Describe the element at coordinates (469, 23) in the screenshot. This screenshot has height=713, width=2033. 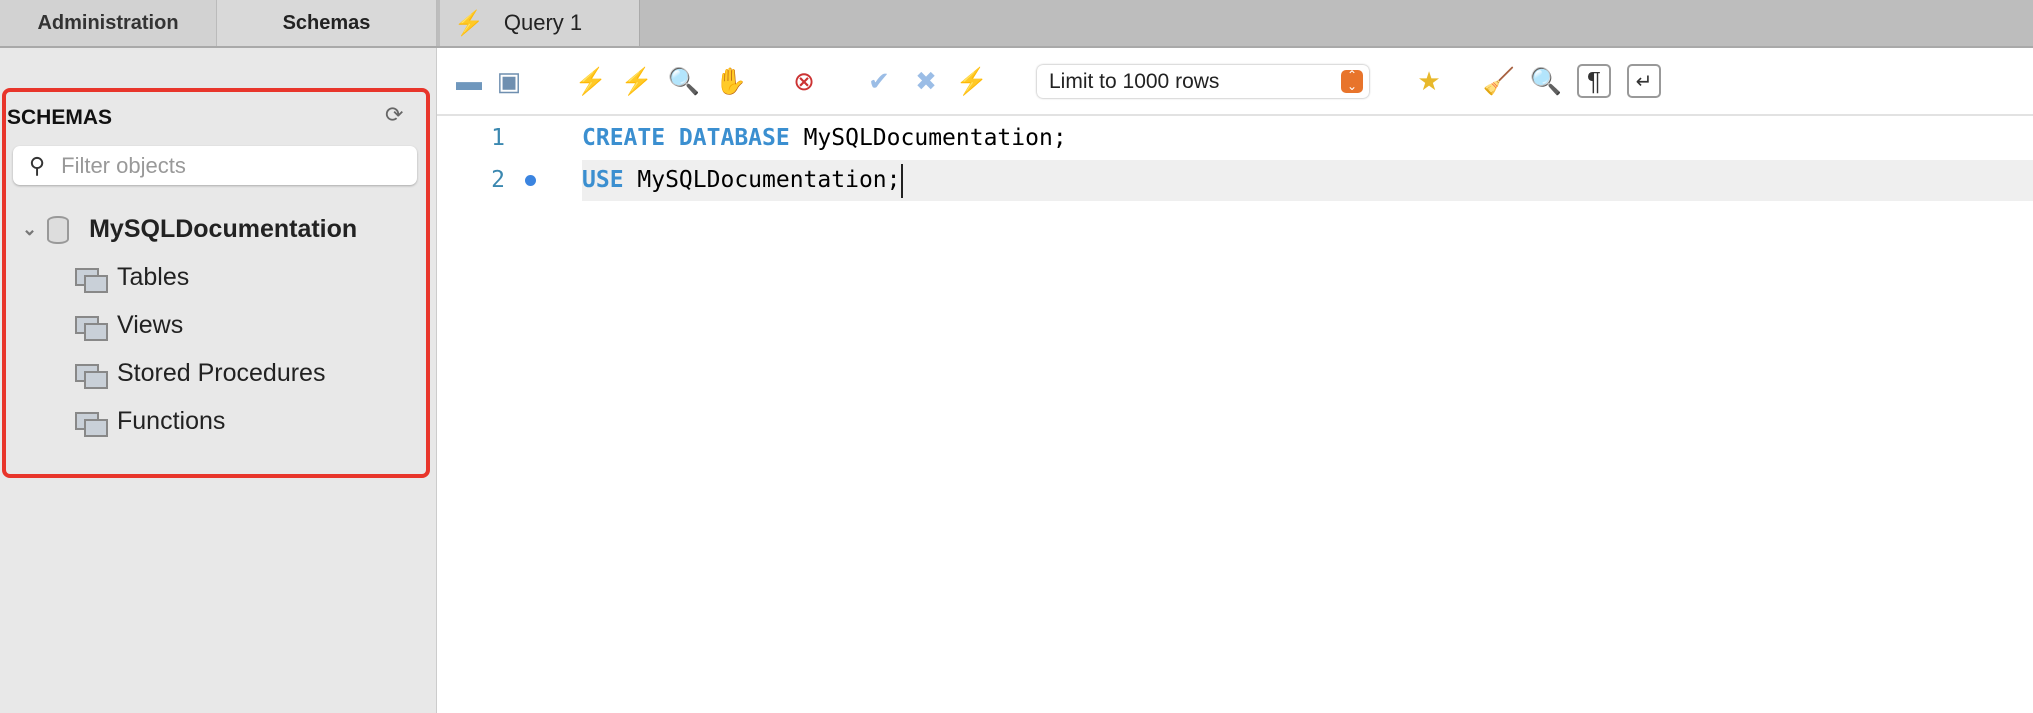
I see `lightning-icon: ⚡` at that location.